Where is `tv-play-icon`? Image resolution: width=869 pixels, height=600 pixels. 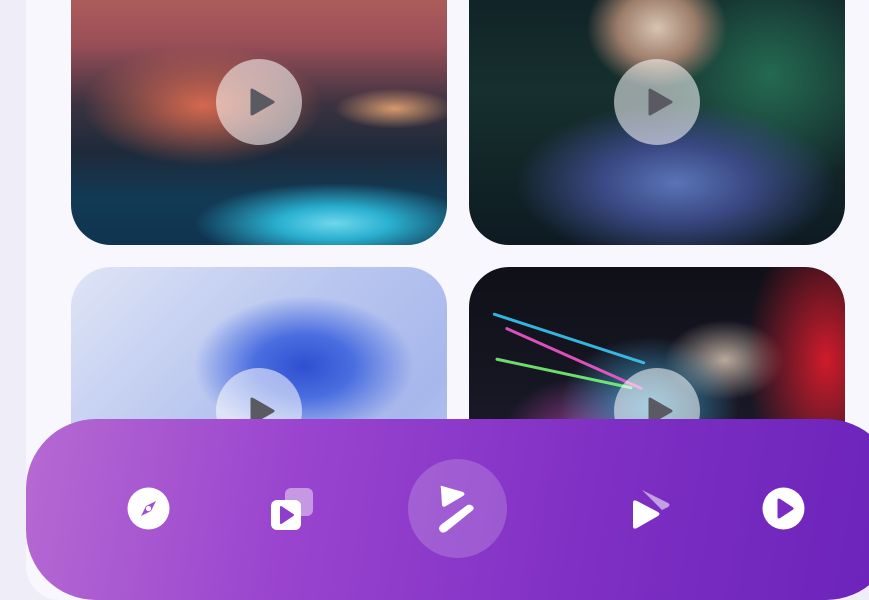 tv-play-icon is located at coordinates (651, 509).